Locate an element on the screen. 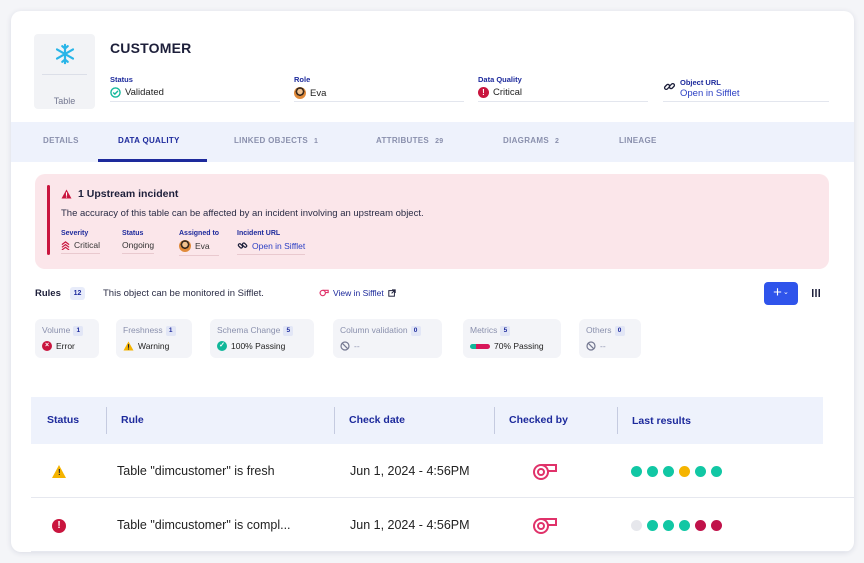  warning-icon: ! is located at coordinates (59, 471).